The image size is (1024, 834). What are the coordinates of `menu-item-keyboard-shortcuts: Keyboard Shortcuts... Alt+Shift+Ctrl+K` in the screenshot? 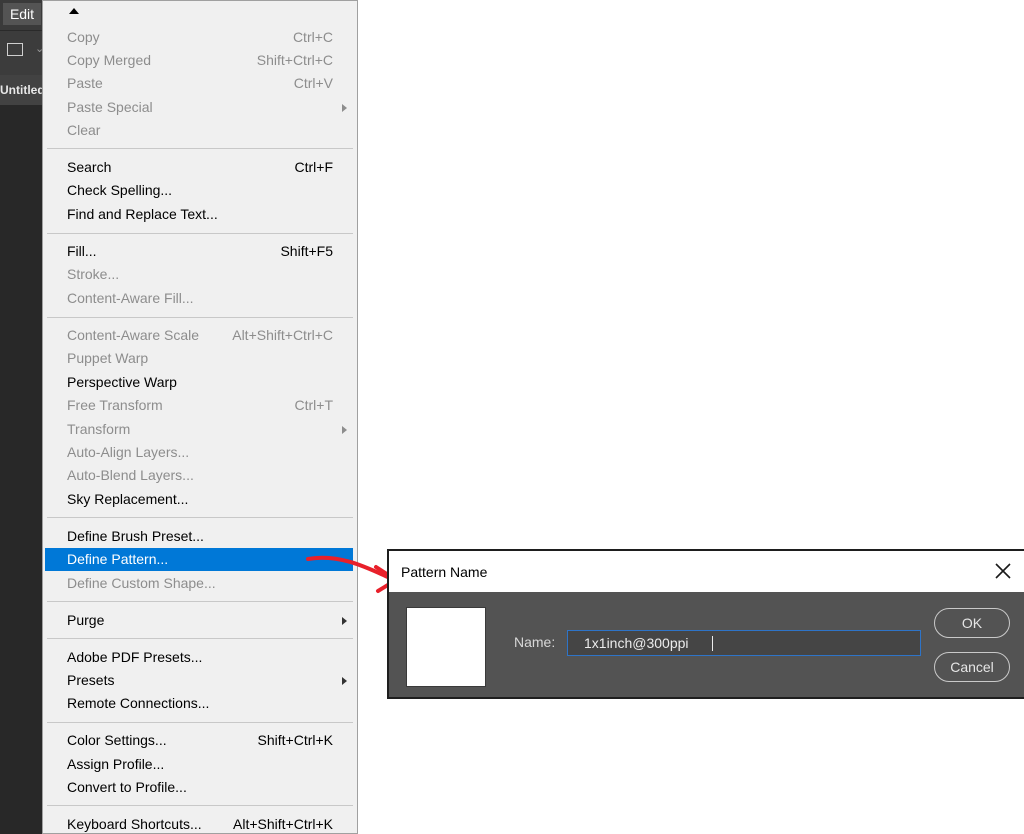 It's located at (199, 823).